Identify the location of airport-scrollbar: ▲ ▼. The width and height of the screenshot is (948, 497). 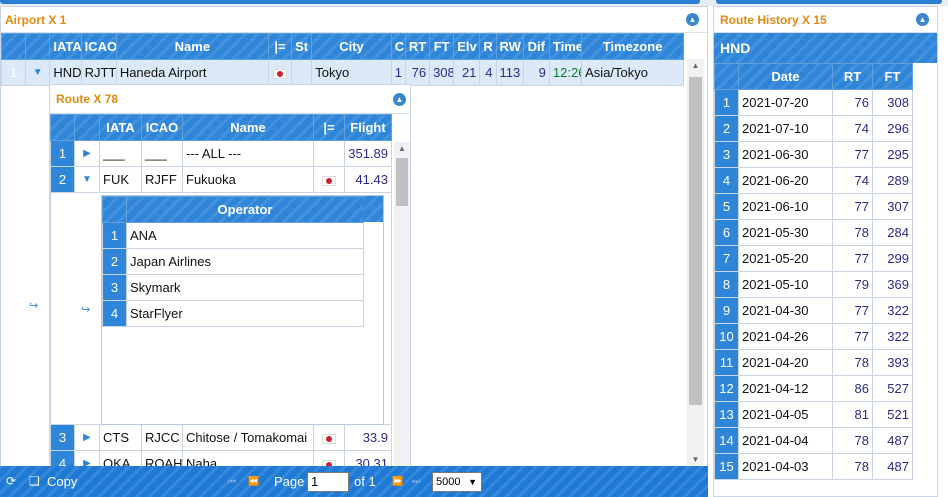
(695, 263).